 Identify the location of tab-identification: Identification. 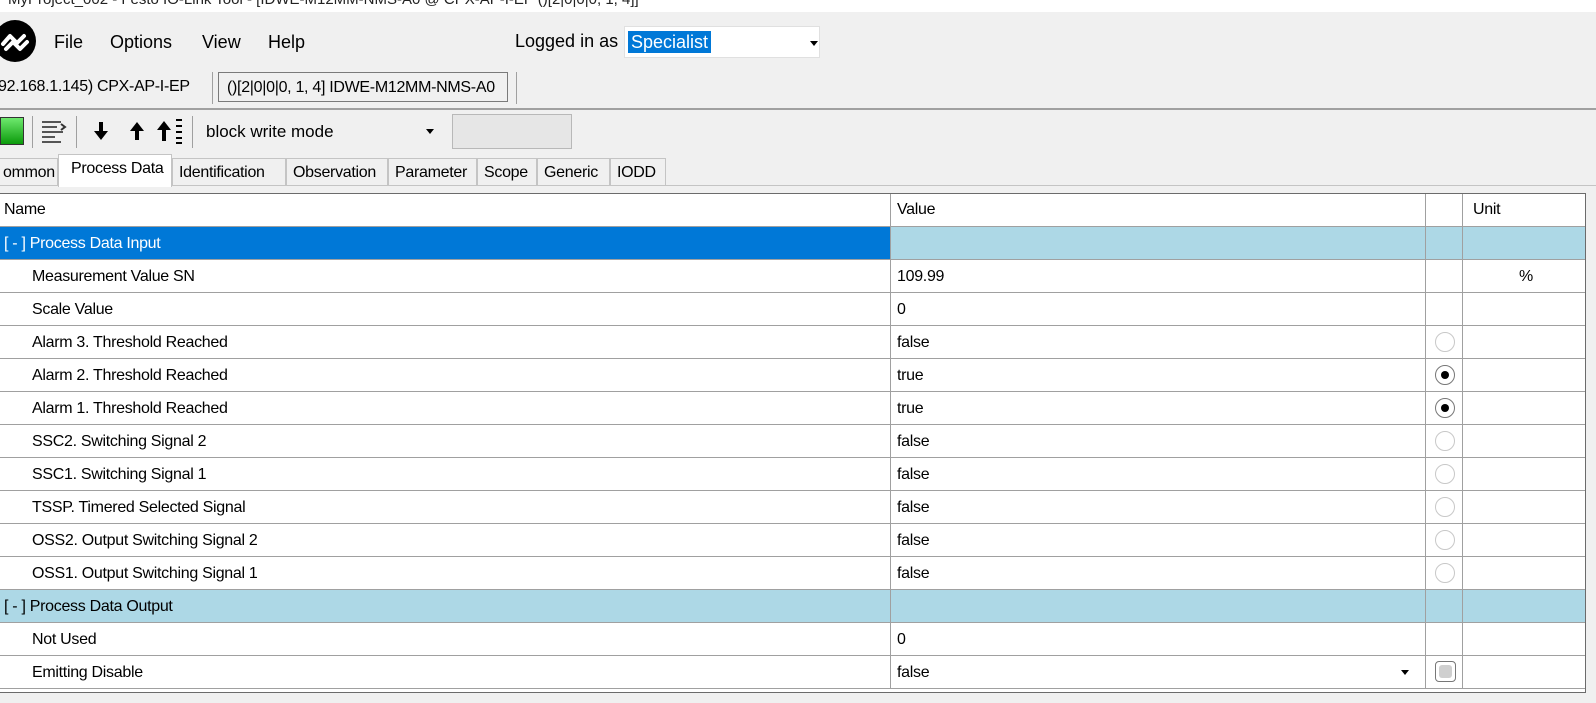
(229, 172).